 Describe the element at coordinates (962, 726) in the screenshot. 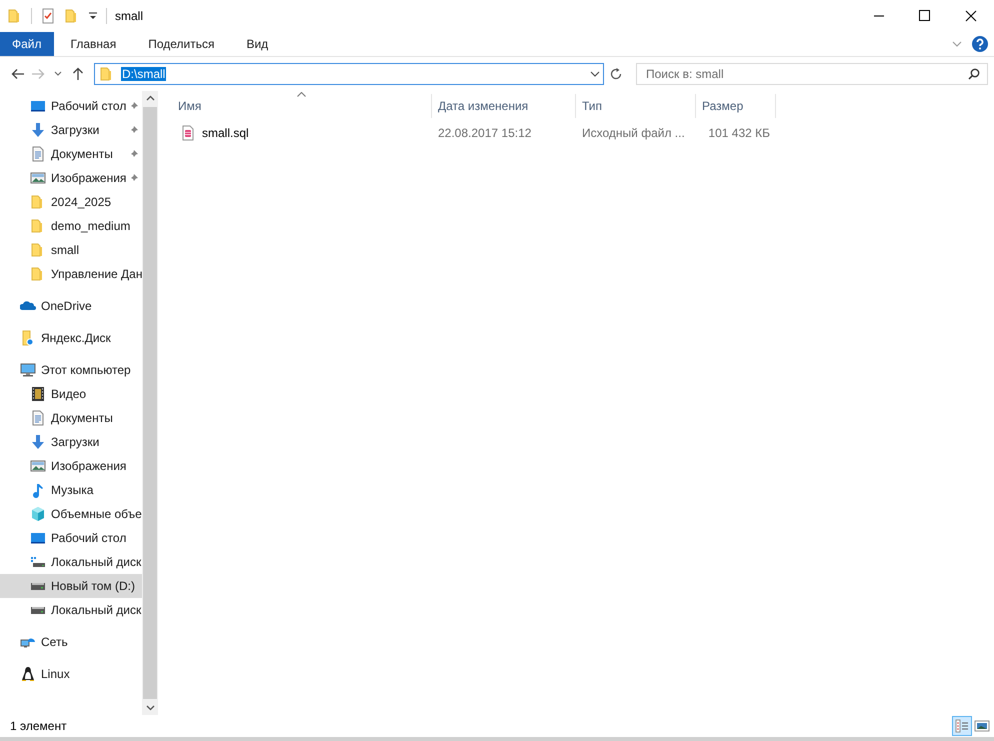

I see `details-view-icon` at that location.